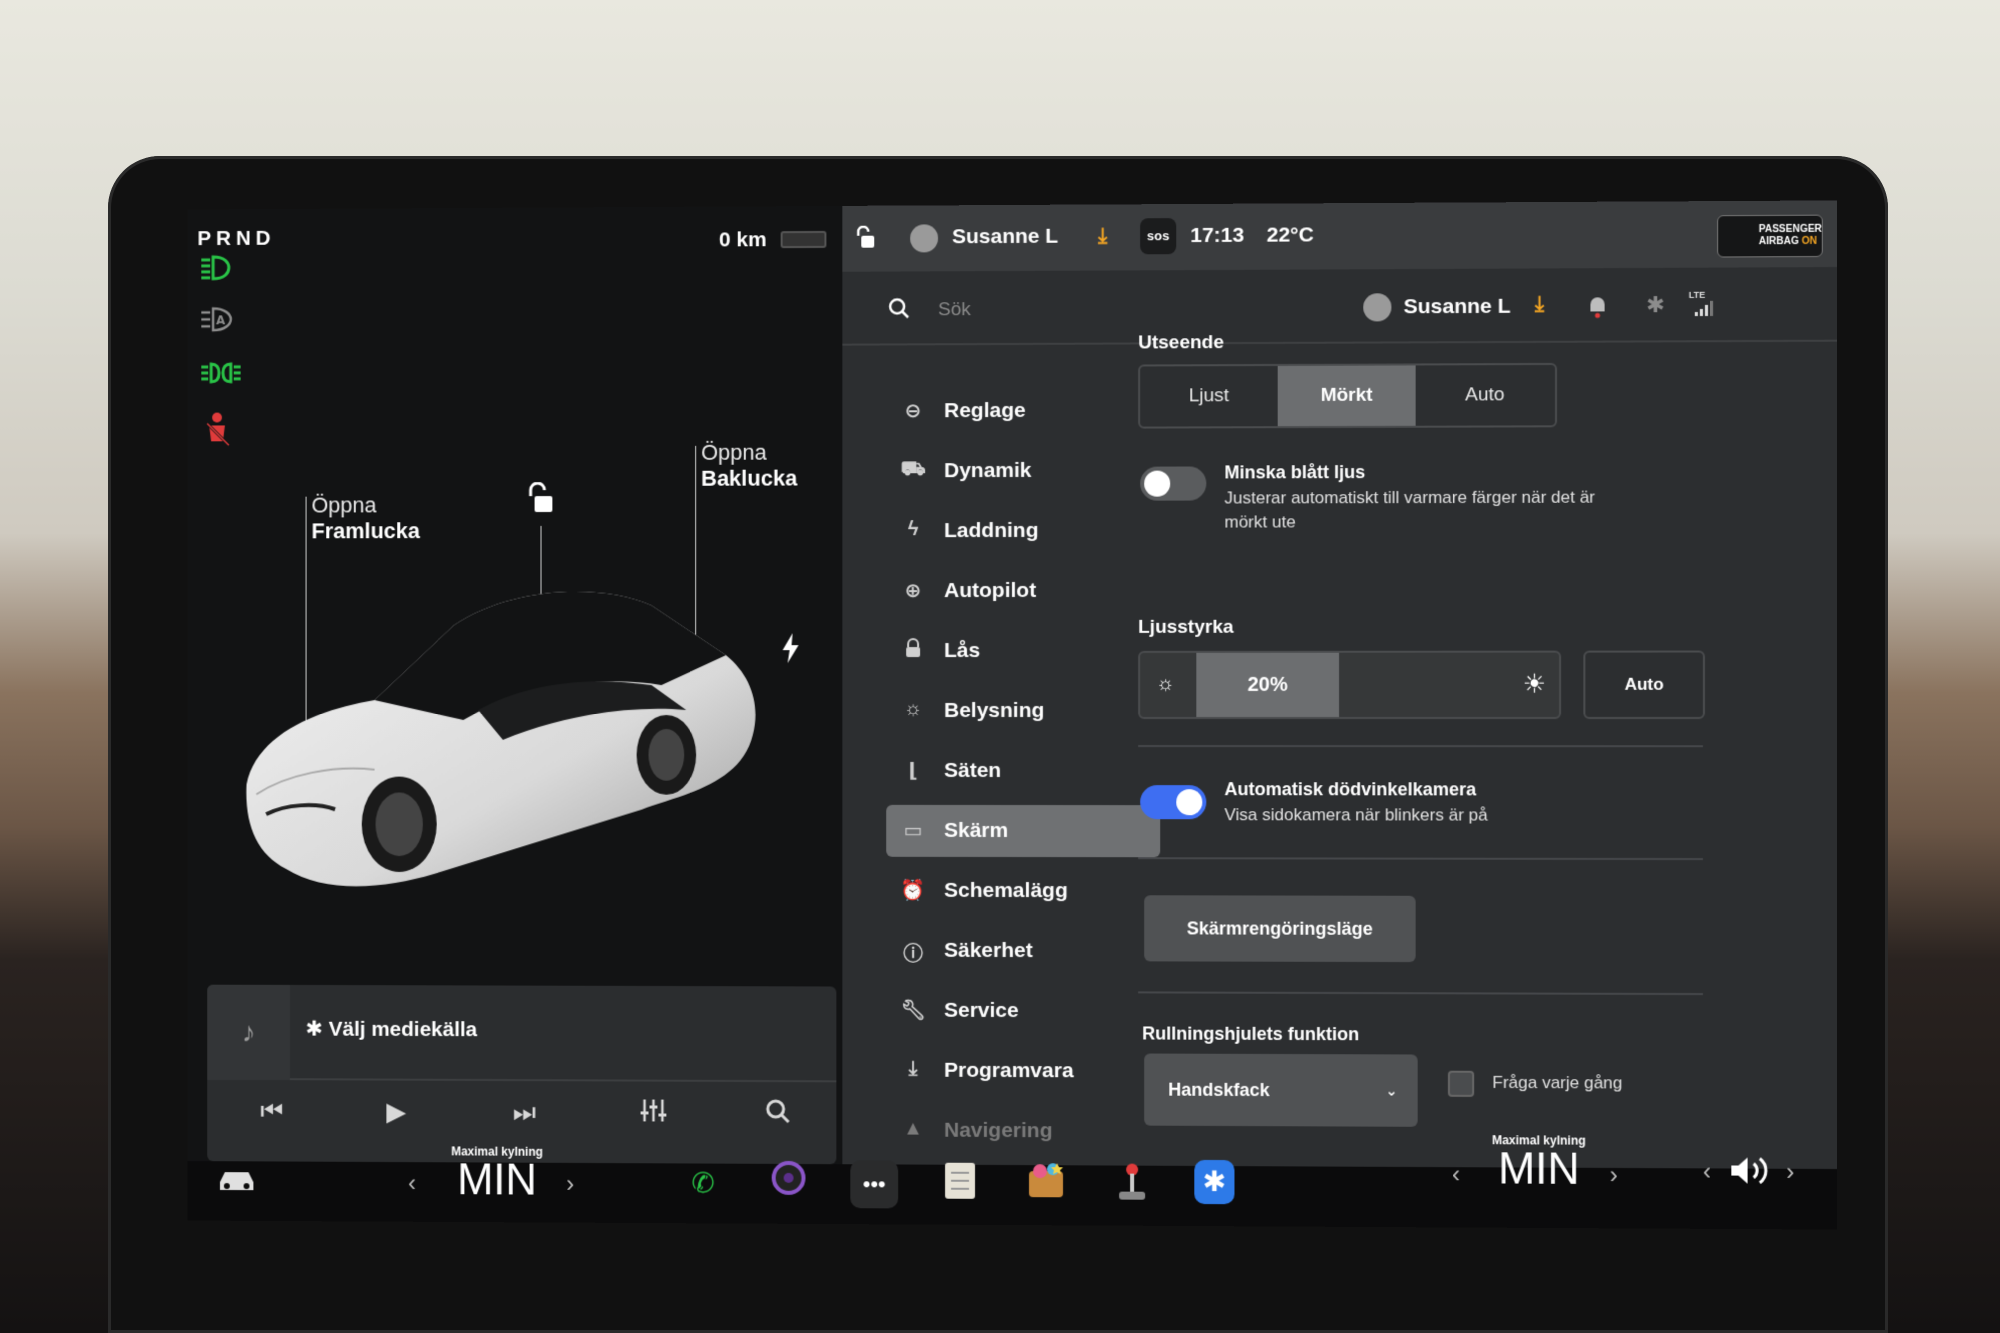 The image size is (2000, 1333). Describe the element at coordinates (990, 591) in the screenshot. I see `menu-label: Autopilot` at that location.